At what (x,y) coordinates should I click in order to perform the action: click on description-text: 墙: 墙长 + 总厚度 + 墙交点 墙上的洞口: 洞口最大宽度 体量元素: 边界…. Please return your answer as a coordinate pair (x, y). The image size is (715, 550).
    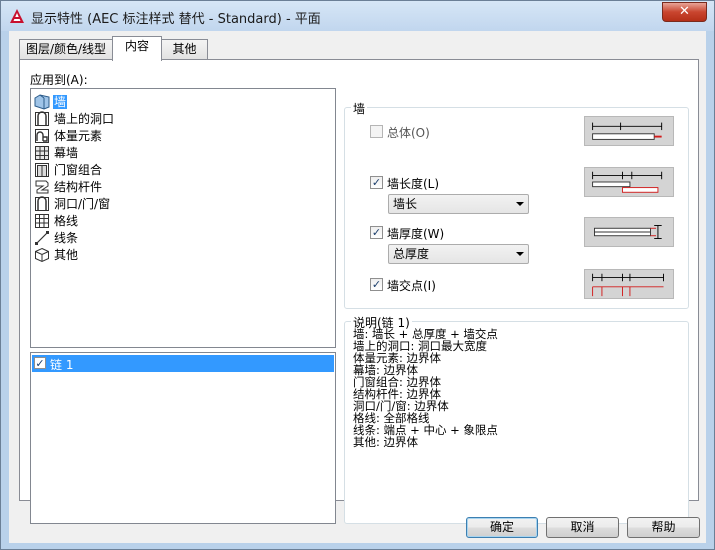
    Looking at the image, I should click on (425, 388).